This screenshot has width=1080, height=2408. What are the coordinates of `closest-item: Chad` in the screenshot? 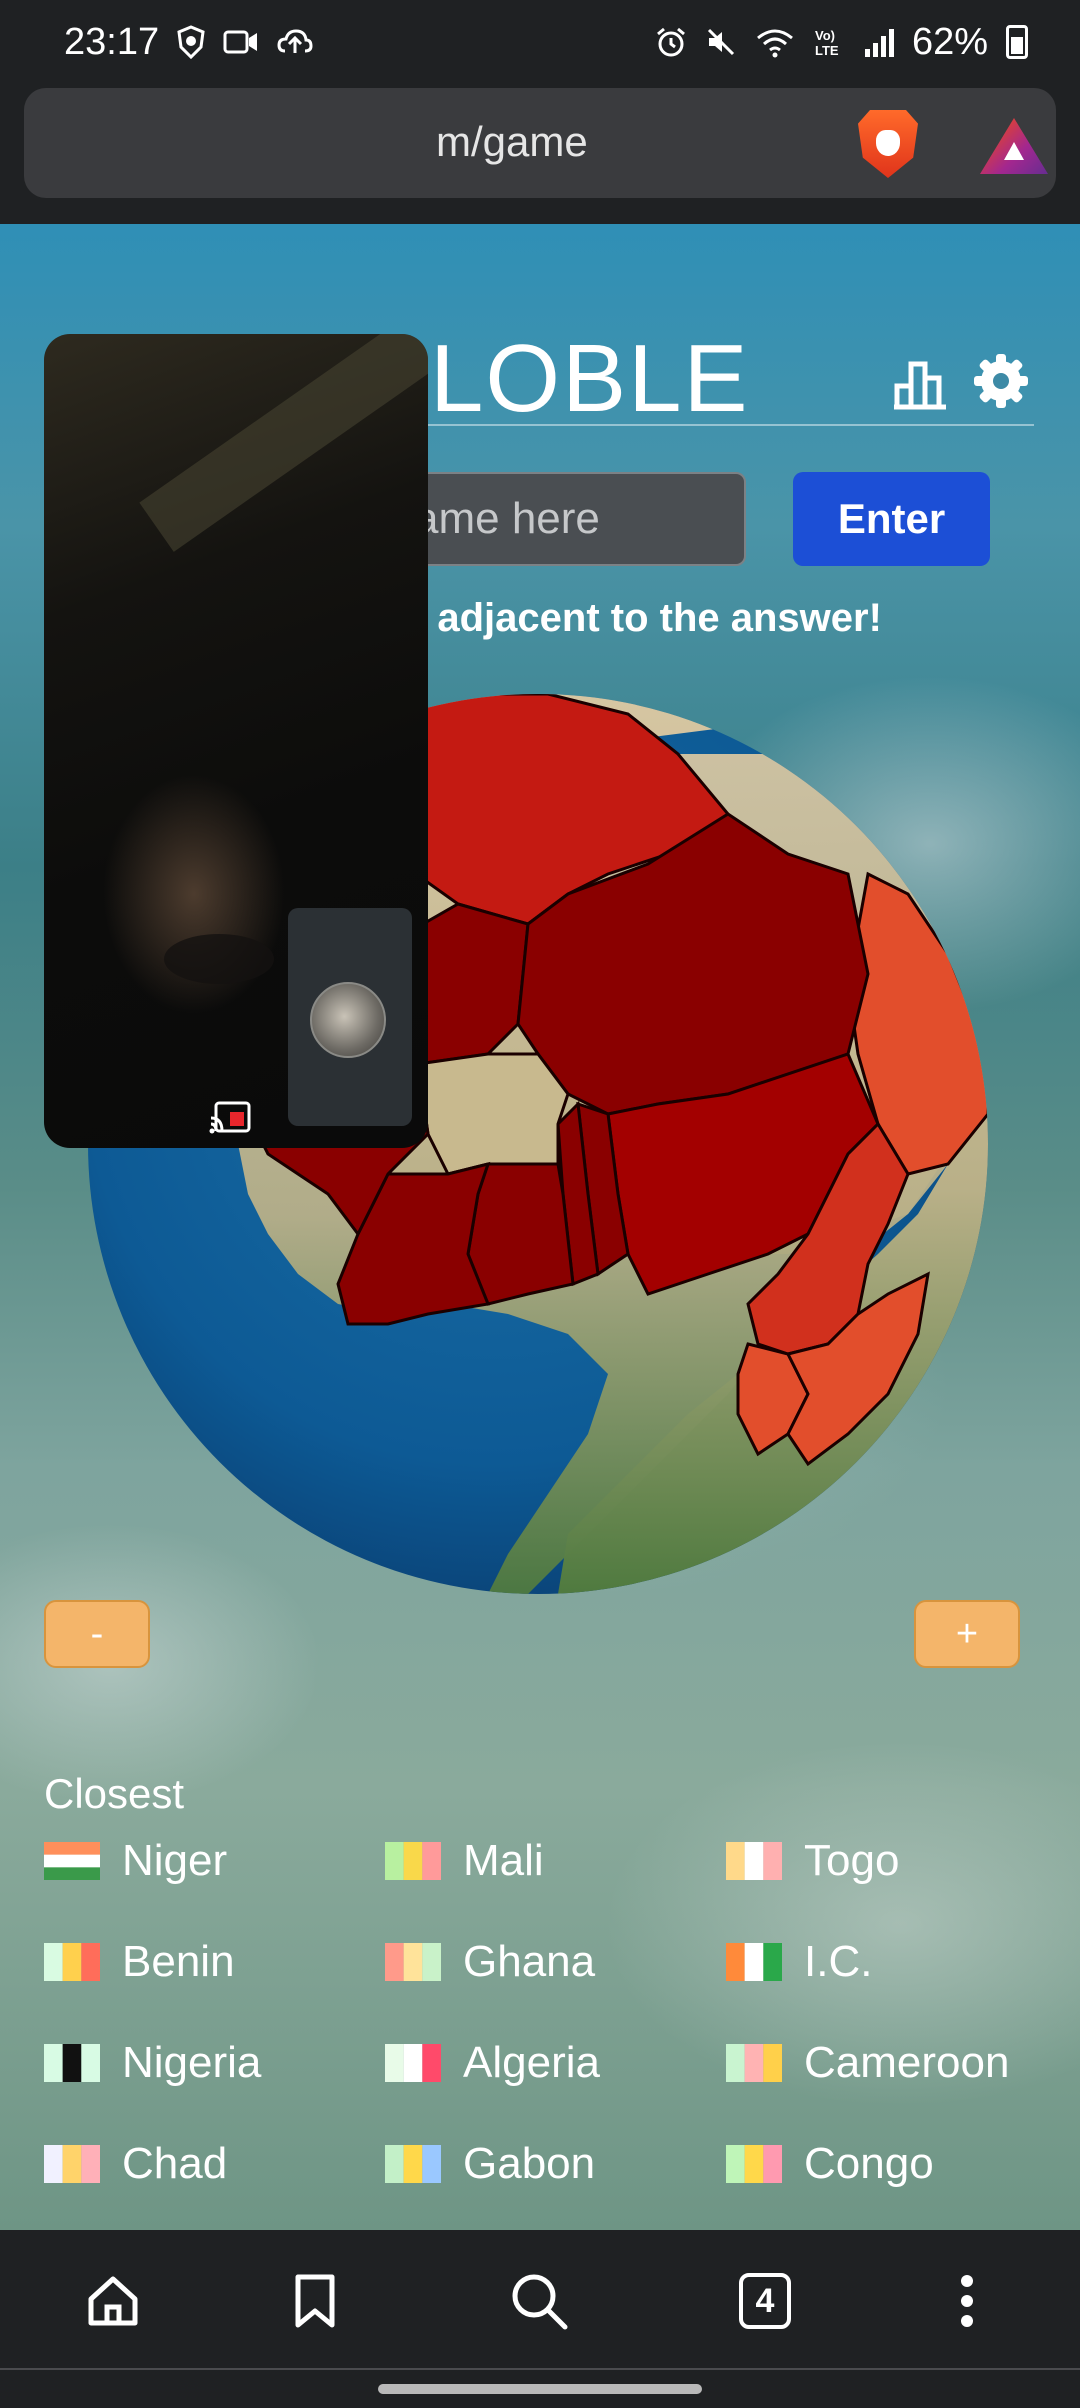 It's located at (214, 2164).